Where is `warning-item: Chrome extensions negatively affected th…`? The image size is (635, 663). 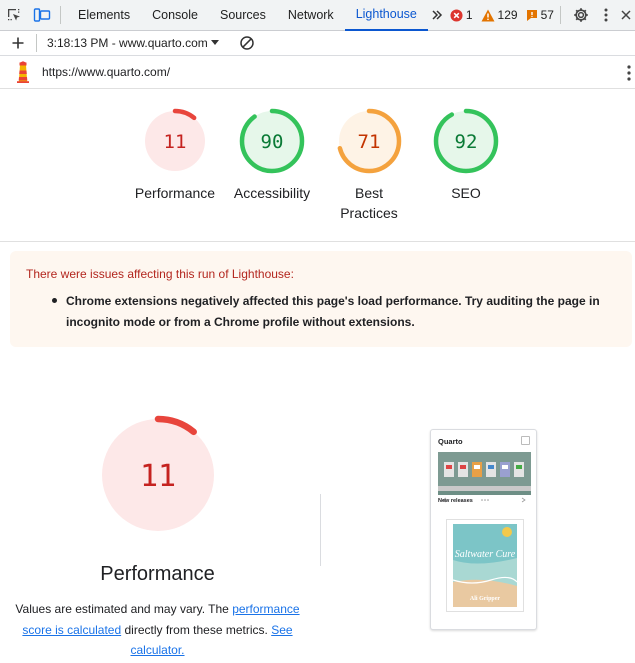 warning-item: Chrome extensions negatively affected th… is located at coordinates (333, 311).